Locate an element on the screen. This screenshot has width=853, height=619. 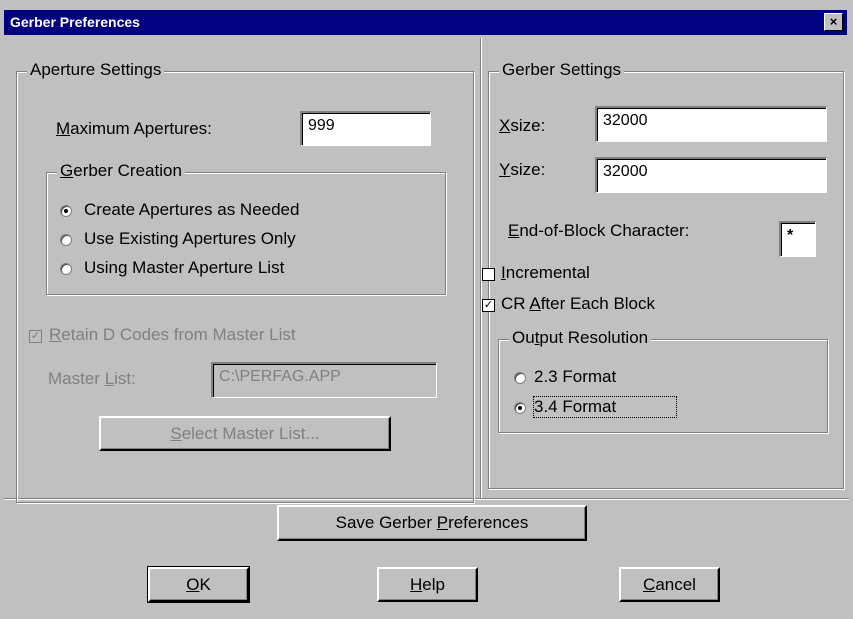
ysize-label: Ysize: is located at coordinates (522, 169).